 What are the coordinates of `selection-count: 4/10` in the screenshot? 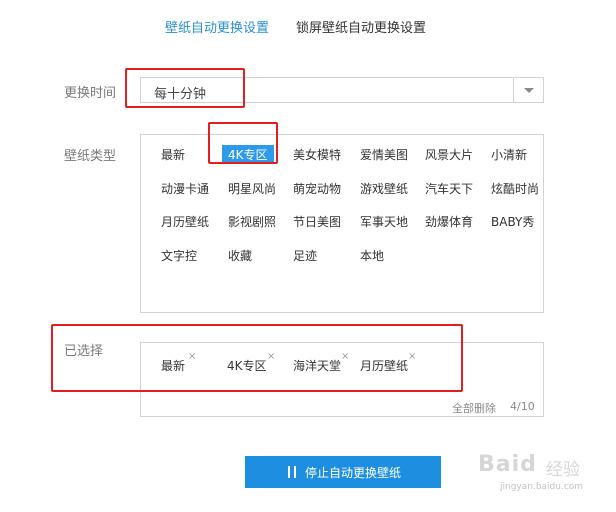 It's located at (522, 406).